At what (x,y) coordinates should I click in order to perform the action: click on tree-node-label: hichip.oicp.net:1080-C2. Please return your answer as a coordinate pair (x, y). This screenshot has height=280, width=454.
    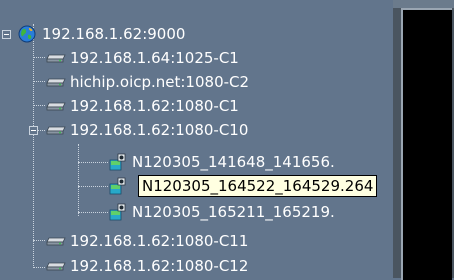
    Looking at the image, I should click on (160, 82).